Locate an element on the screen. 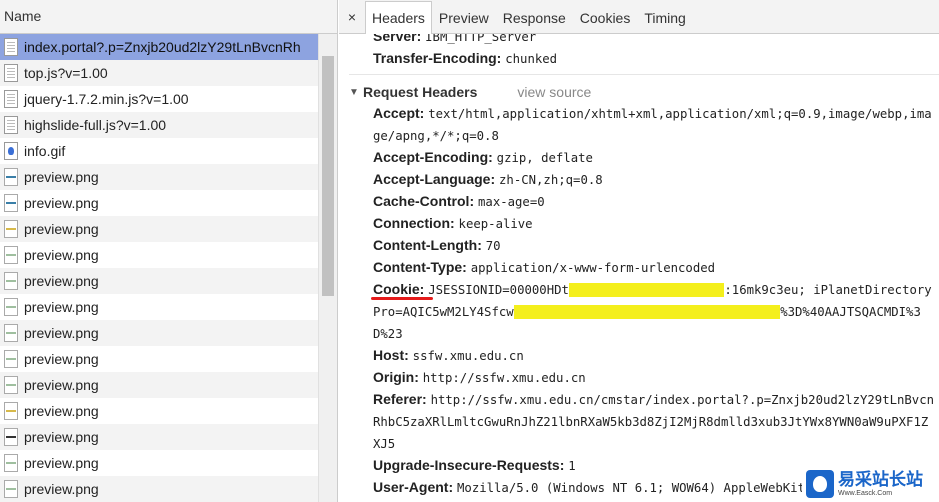 This screenshot has height=502, width=939. header-host: Host: ssfw.xmu.edu.cn is located at coordinates (644, 356).